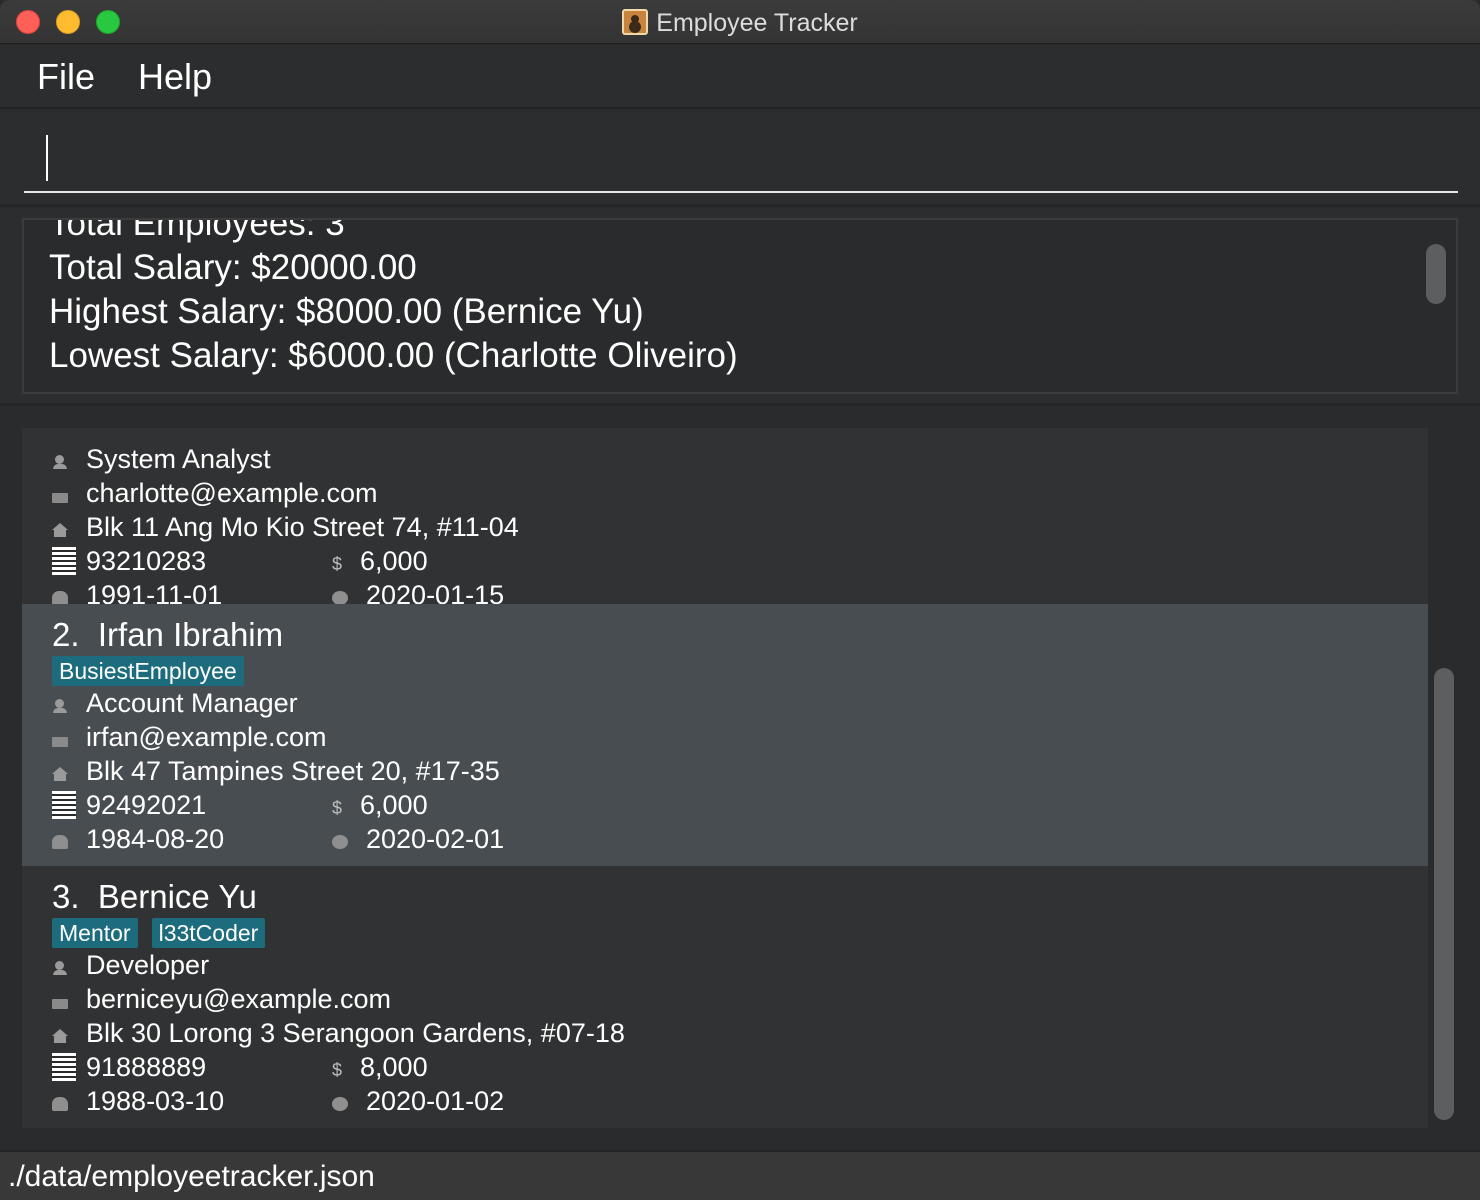 This screenshot has height=1200, width=1480. Describe the element at coordinates (1436, 274) in the screenshot. I see `result-scrollbar-thumb` at that location.